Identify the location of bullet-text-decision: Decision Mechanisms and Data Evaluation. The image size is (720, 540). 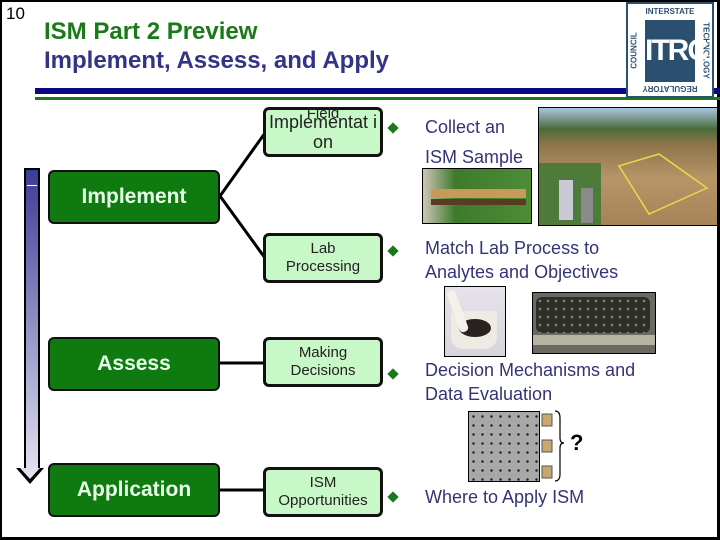
(530, 382).